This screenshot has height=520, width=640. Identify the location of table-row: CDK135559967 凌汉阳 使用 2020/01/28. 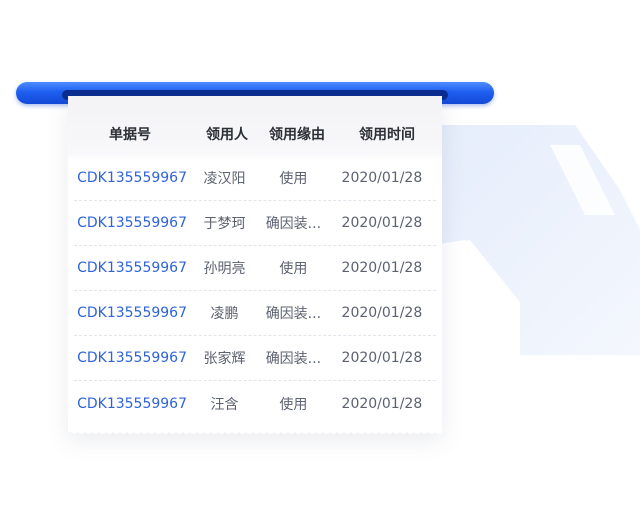
(255, 178).